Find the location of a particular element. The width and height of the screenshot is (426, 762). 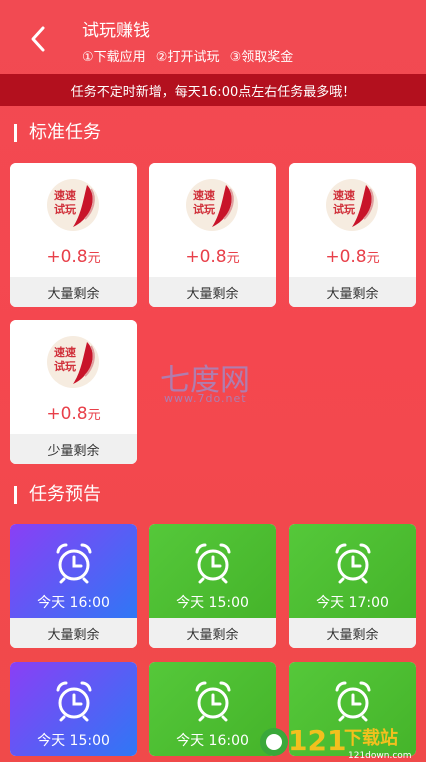

step-open: ②打开试玩 is located at coordinates (187, 57).